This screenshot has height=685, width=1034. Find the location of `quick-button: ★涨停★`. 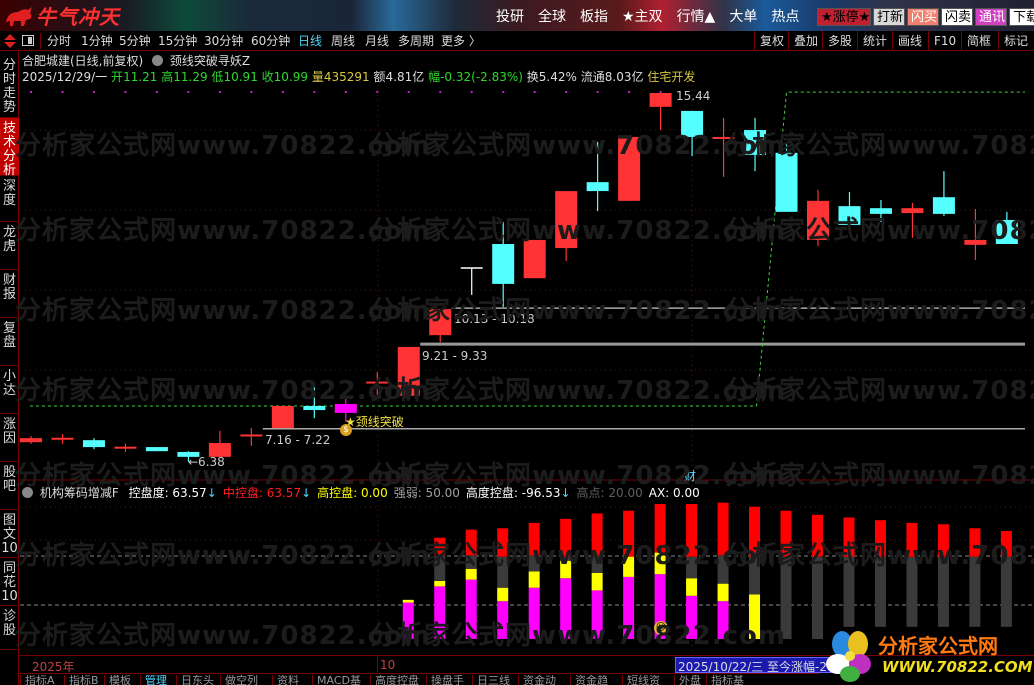

quick-button: ★涨停★ is located at coordinates (844, 17).